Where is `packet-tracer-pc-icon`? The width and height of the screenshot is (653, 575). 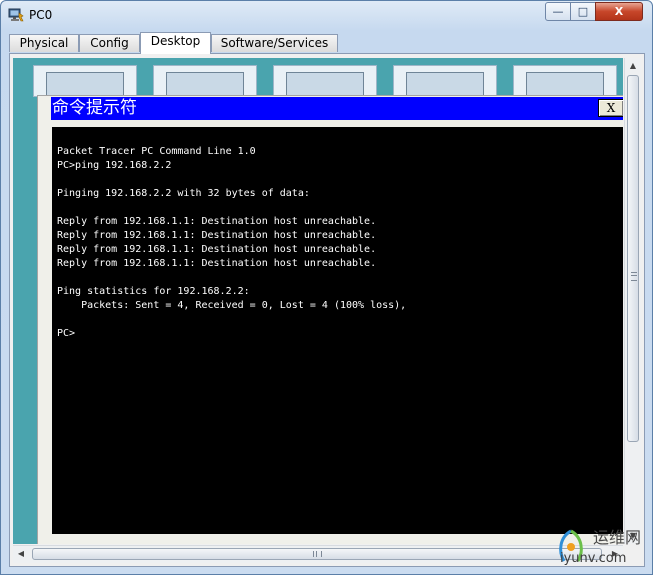
packet-tracer-pc-icon is located at coordinates (16, 15).